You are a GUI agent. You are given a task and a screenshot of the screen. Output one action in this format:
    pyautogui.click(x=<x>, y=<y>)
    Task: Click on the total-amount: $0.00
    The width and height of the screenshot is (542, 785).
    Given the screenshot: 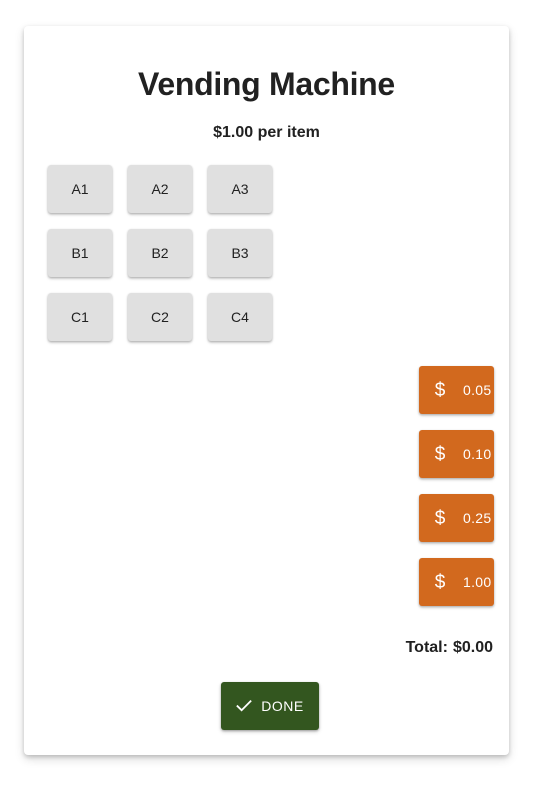 What is the action you would take?
    pyautogui.click(x=472, y=647)
    